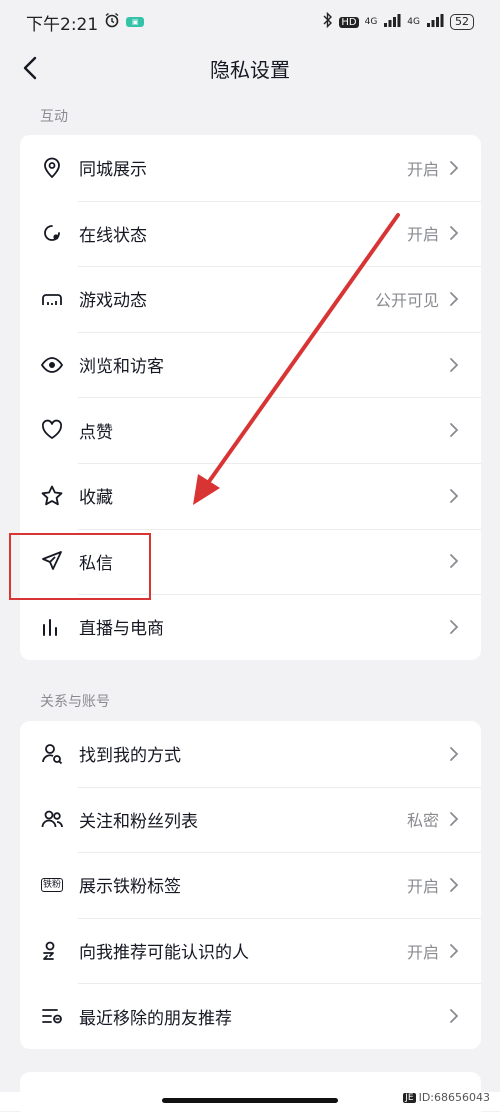 The width and height of the screenshot is (500, 1112). Describe the element at coordinates (328, 21) in the screenshot. I see `bluetooth-icon` at that location.